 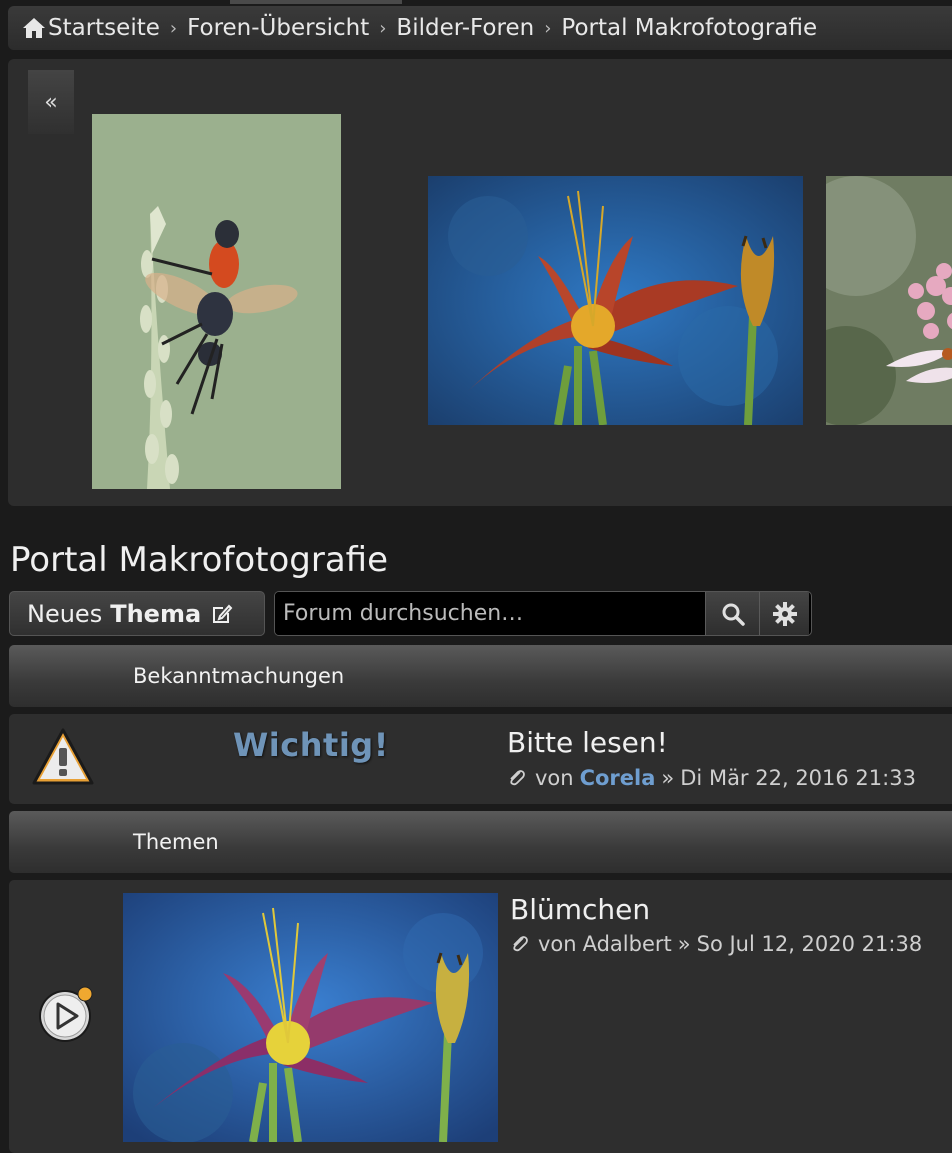 What do you see at coordinates (490, 613) in the screenshot?
I see `forum-search-input` at bounding box center [490, 613].